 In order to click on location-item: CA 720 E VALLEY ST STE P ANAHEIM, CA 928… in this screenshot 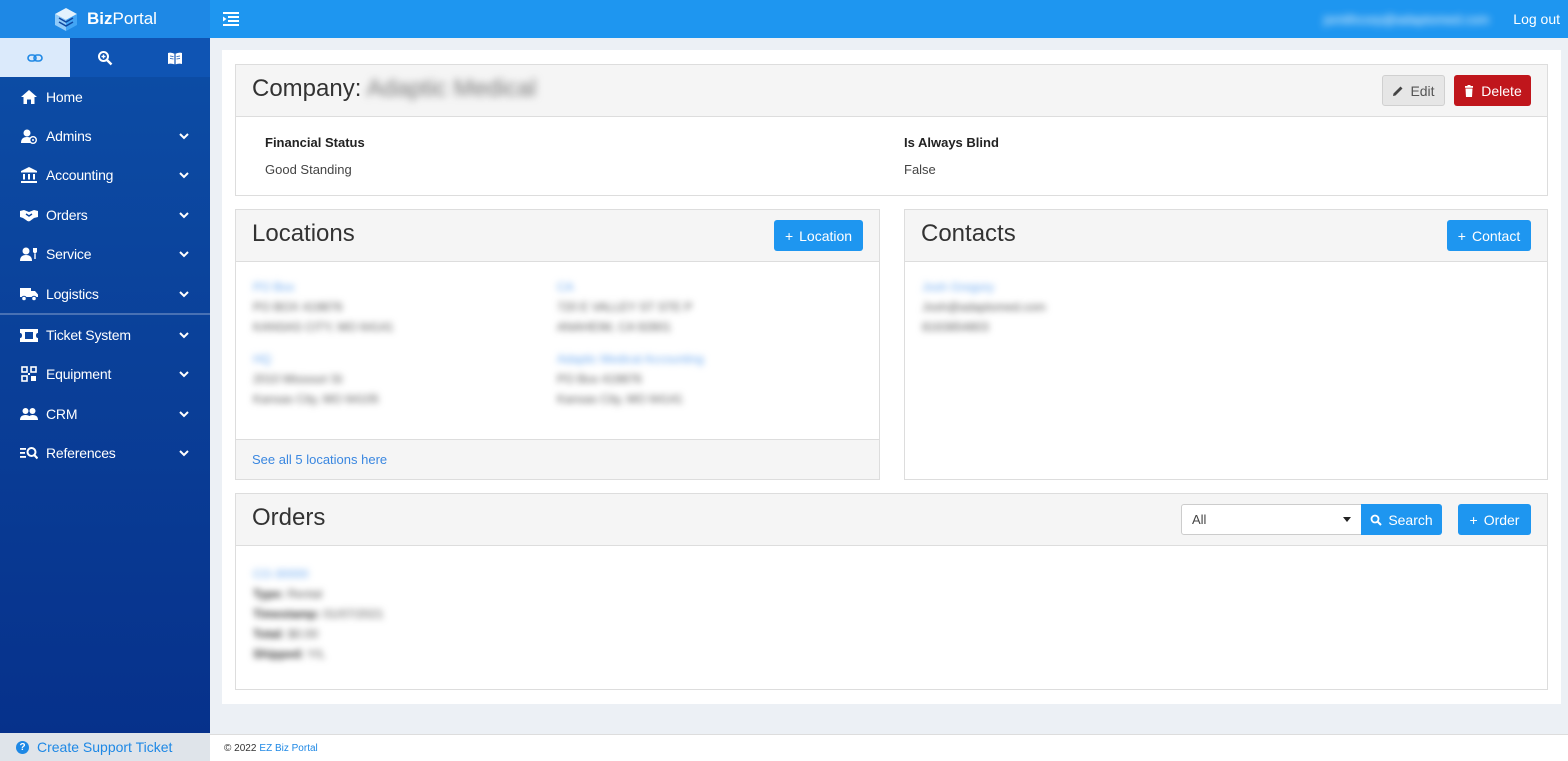, I will do `click(624, 307)`.